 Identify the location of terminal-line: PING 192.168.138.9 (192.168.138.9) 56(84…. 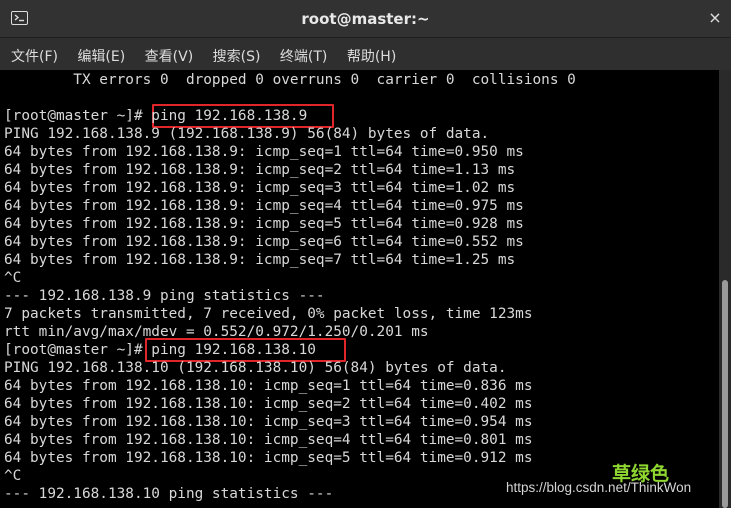
(247, 134).